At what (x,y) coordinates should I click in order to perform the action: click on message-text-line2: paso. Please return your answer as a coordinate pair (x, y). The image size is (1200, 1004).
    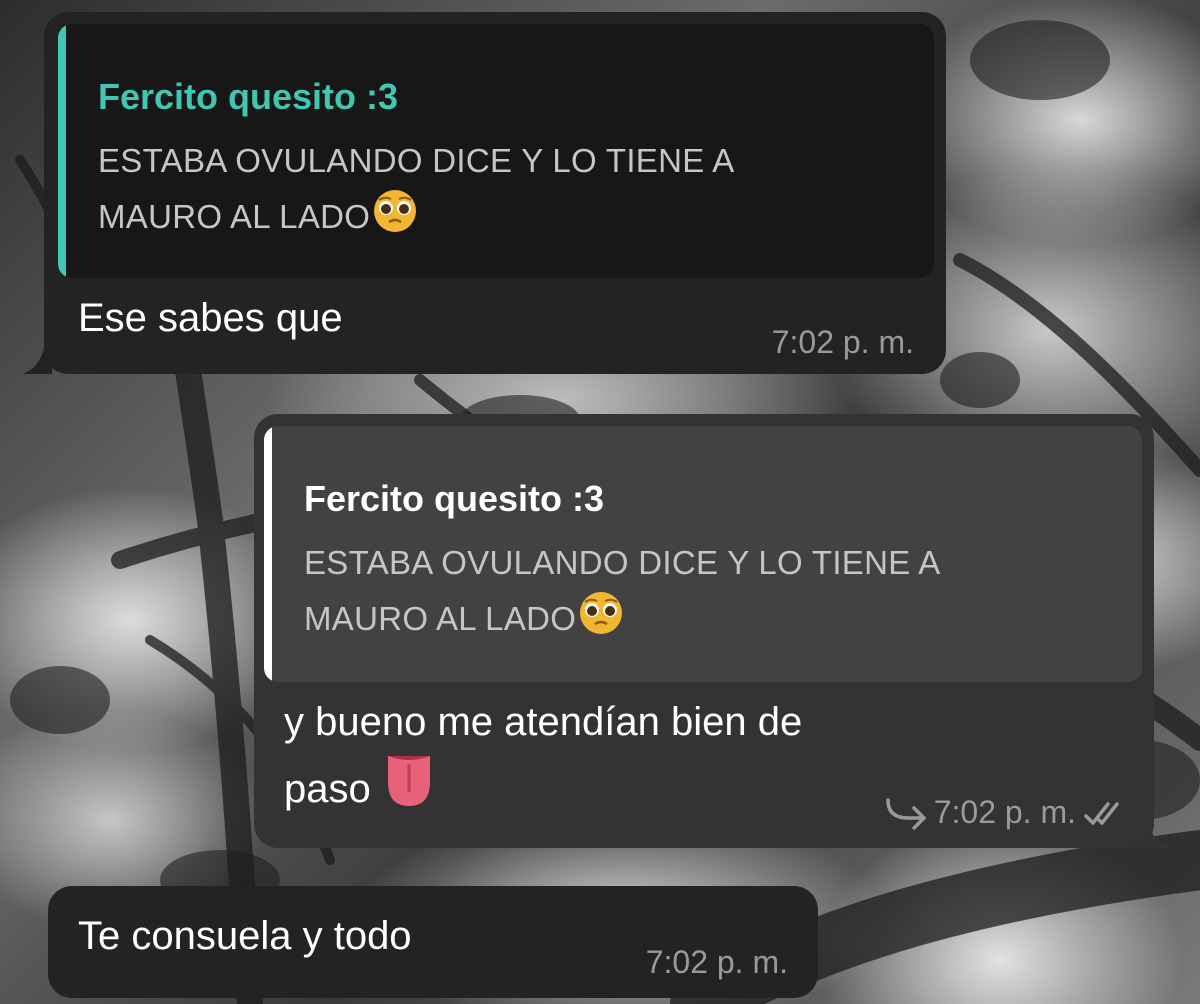
    Looking at the image, I should click on (327, 789).